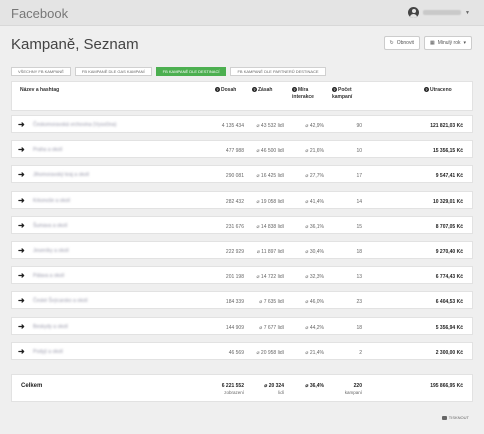 The height and width of the screenshot is (434, 484). Describe the element at coordinates (314, 277) in the screenshot. I see `row-interaction: ⌀ 32,3%` at that location.